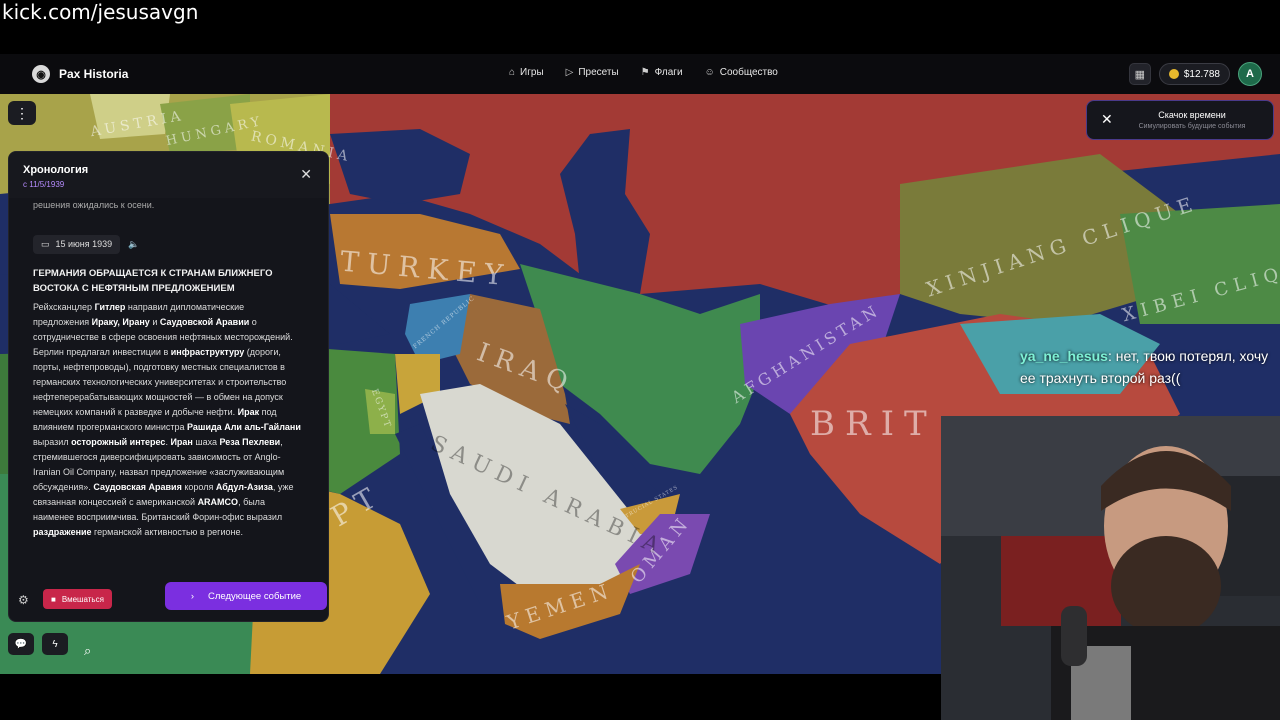  What do you see at coordinates (244, 427) in the screenshot?
I see `bold-run: Рашида Али аль-Гайлани` at bounding box center [244, 427].